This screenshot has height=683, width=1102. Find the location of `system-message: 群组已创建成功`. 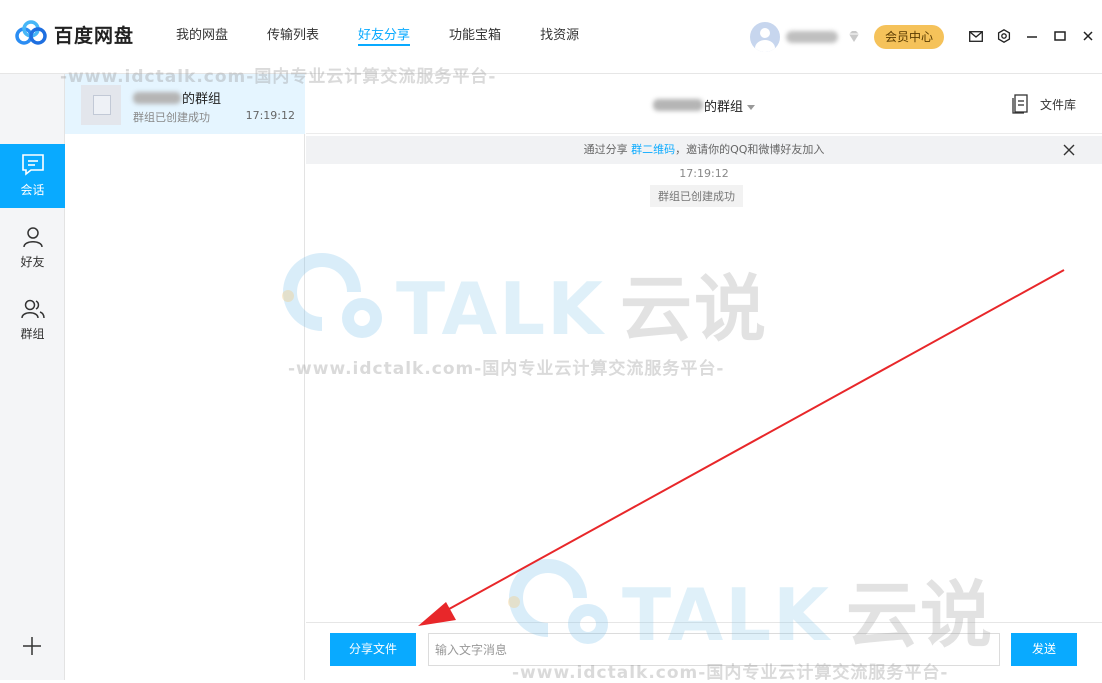

system-message: 群组已创建成功 is located at coordinates (696, 196).